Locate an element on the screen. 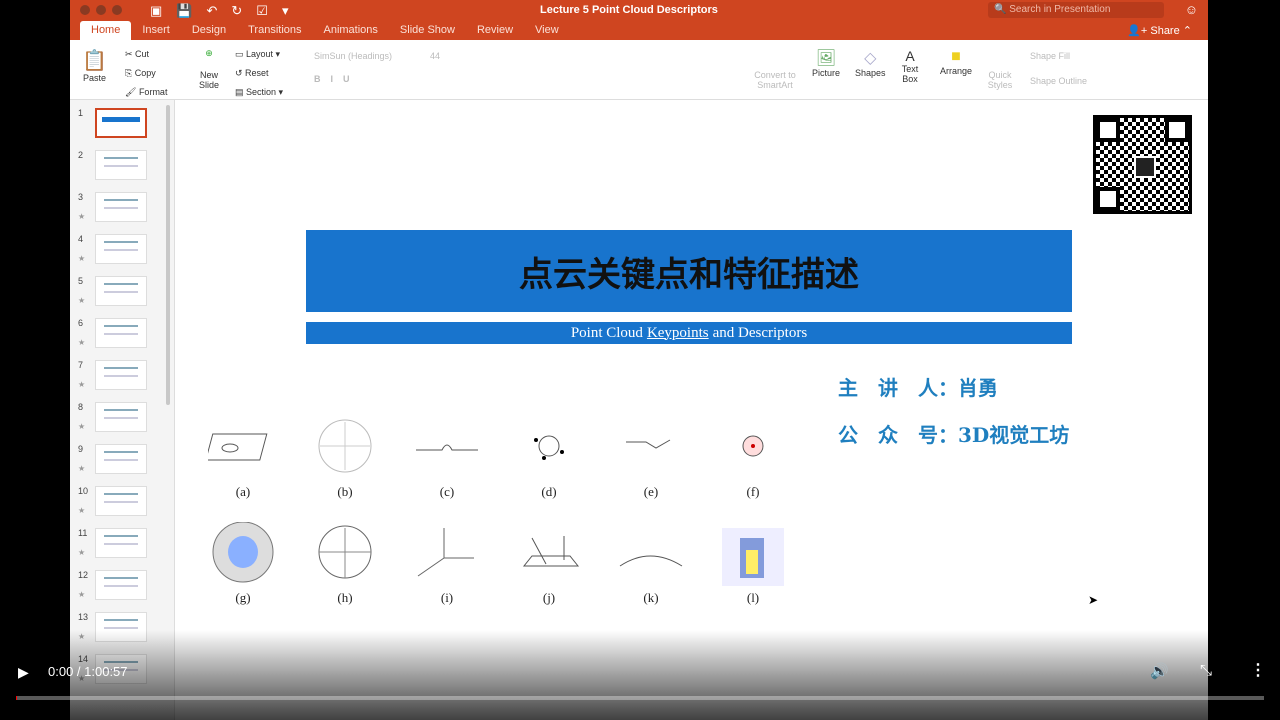 This screenshot has height=720, width=1280. reset-button: ↺ Reset is located at coordinates (259, 73).